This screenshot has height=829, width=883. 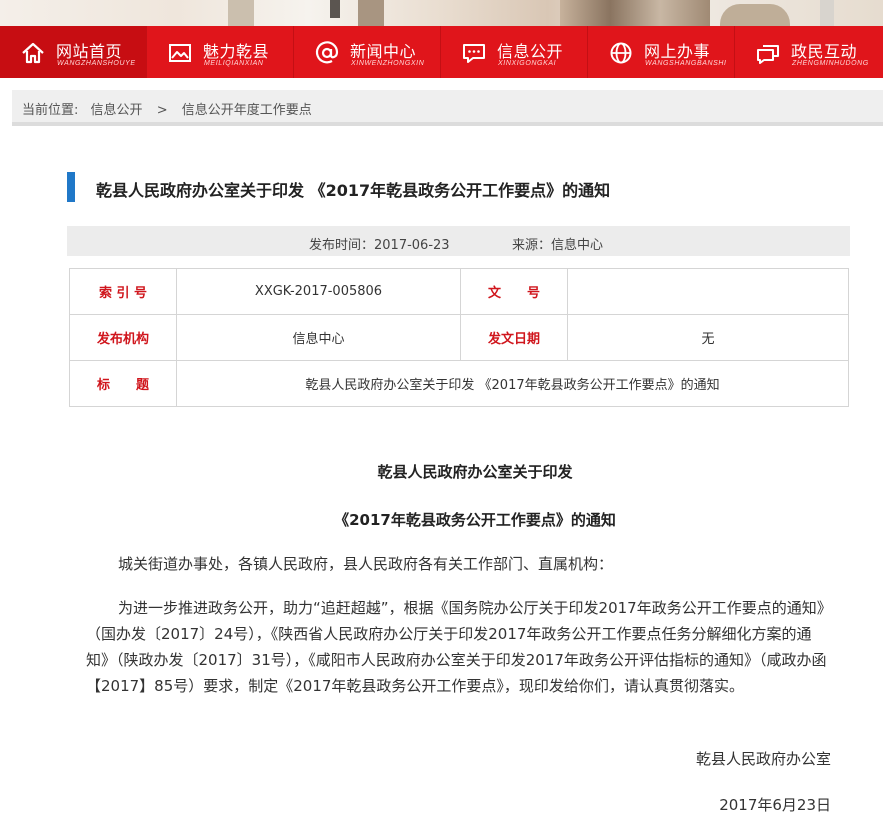 What do you see at coordinates (318, 291) in the screenshot?
I see `index-value: XXGK-2017-005806` at bounding box center [318, 291].